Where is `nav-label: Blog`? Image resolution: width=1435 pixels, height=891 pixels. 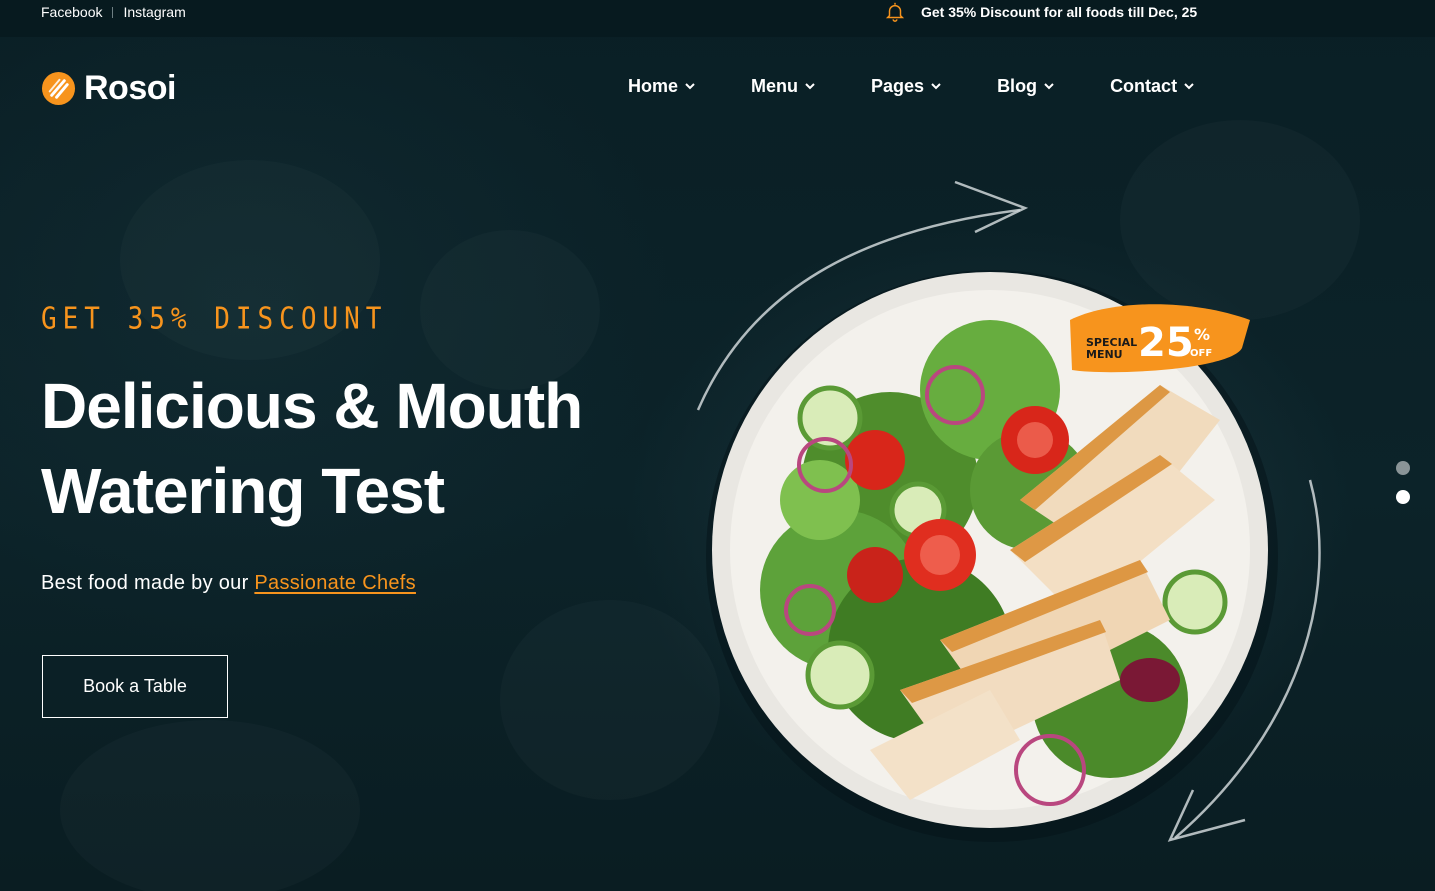 nav-label: Blog is located at coordinates (1017, 86).